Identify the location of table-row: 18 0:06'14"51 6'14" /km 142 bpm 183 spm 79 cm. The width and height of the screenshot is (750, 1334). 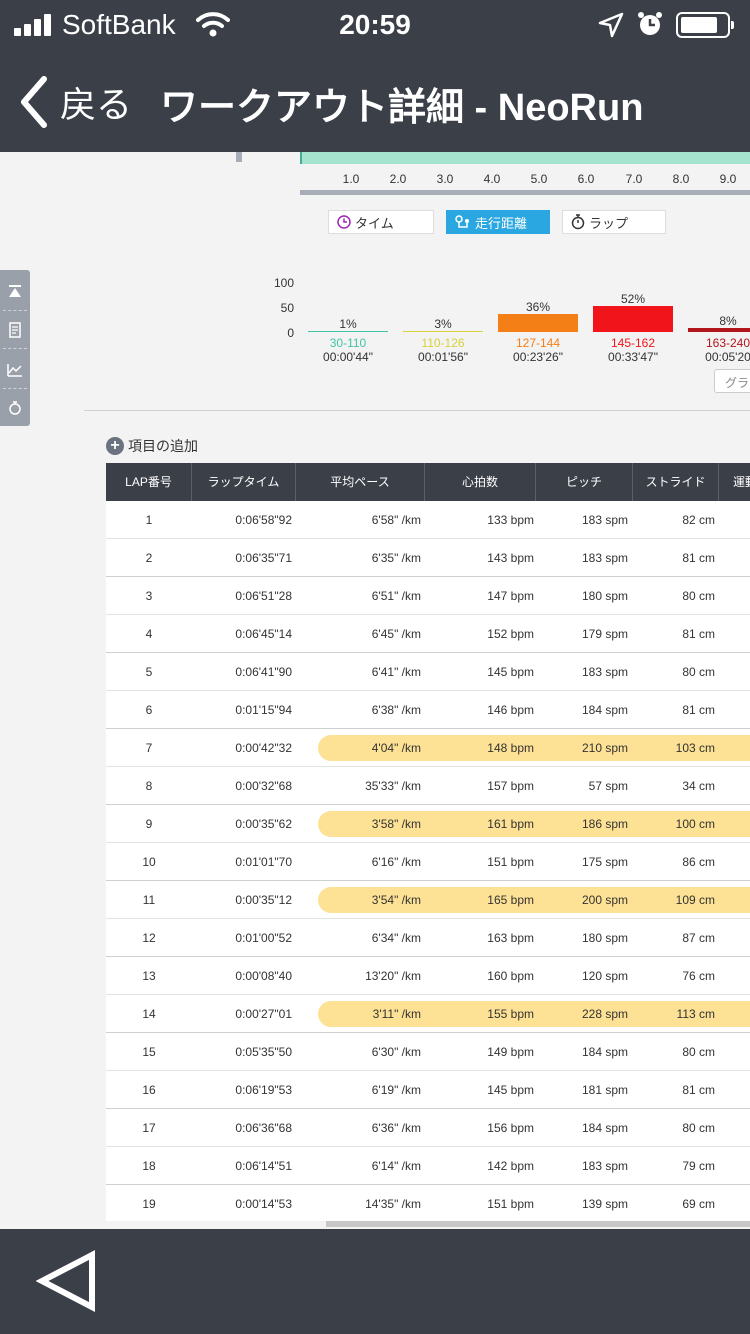
(428, 1166).